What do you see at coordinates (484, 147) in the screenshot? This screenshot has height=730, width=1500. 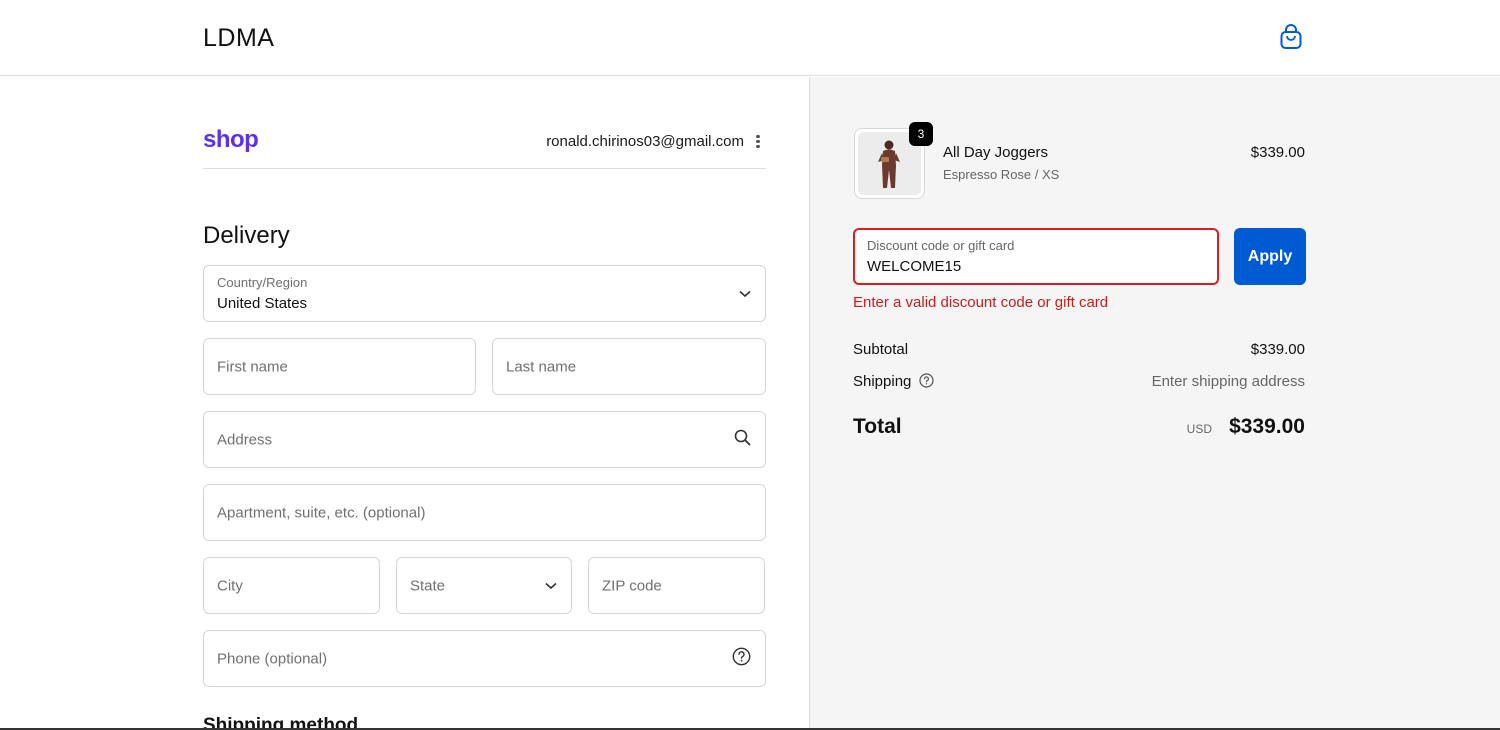 I see `shop-account-bar: shop ronald.chirinos03@gmail.com` at bounding box center [484, 147].